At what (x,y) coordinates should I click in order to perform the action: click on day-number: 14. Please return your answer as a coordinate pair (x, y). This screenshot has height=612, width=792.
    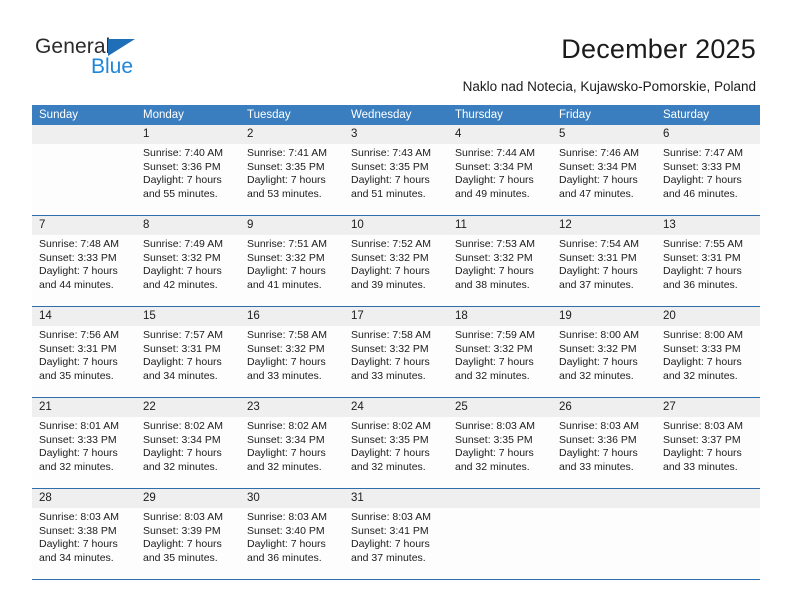
    Looking at the image, I should click on (84, 316).